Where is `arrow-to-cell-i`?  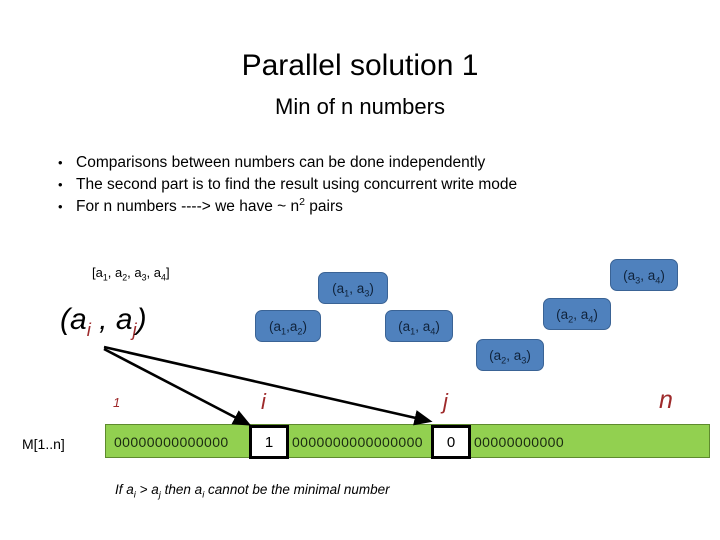 arrow-to-cell-i is located at coordinates (177, 386).